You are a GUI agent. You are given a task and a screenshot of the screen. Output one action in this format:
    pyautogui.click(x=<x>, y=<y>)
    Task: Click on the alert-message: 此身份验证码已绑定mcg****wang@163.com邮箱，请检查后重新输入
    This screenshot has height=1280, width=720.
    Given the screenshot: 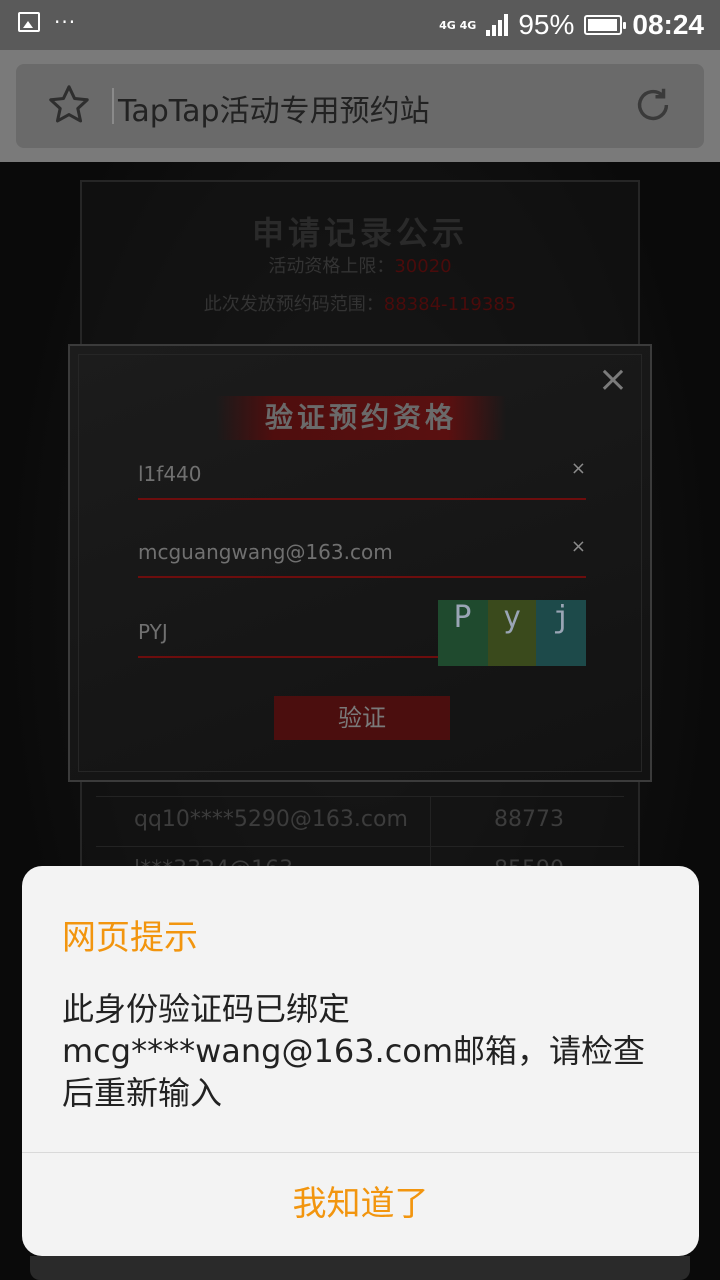 What is the action you would take?
    pyautogui.click(x=354, y=1051)
    